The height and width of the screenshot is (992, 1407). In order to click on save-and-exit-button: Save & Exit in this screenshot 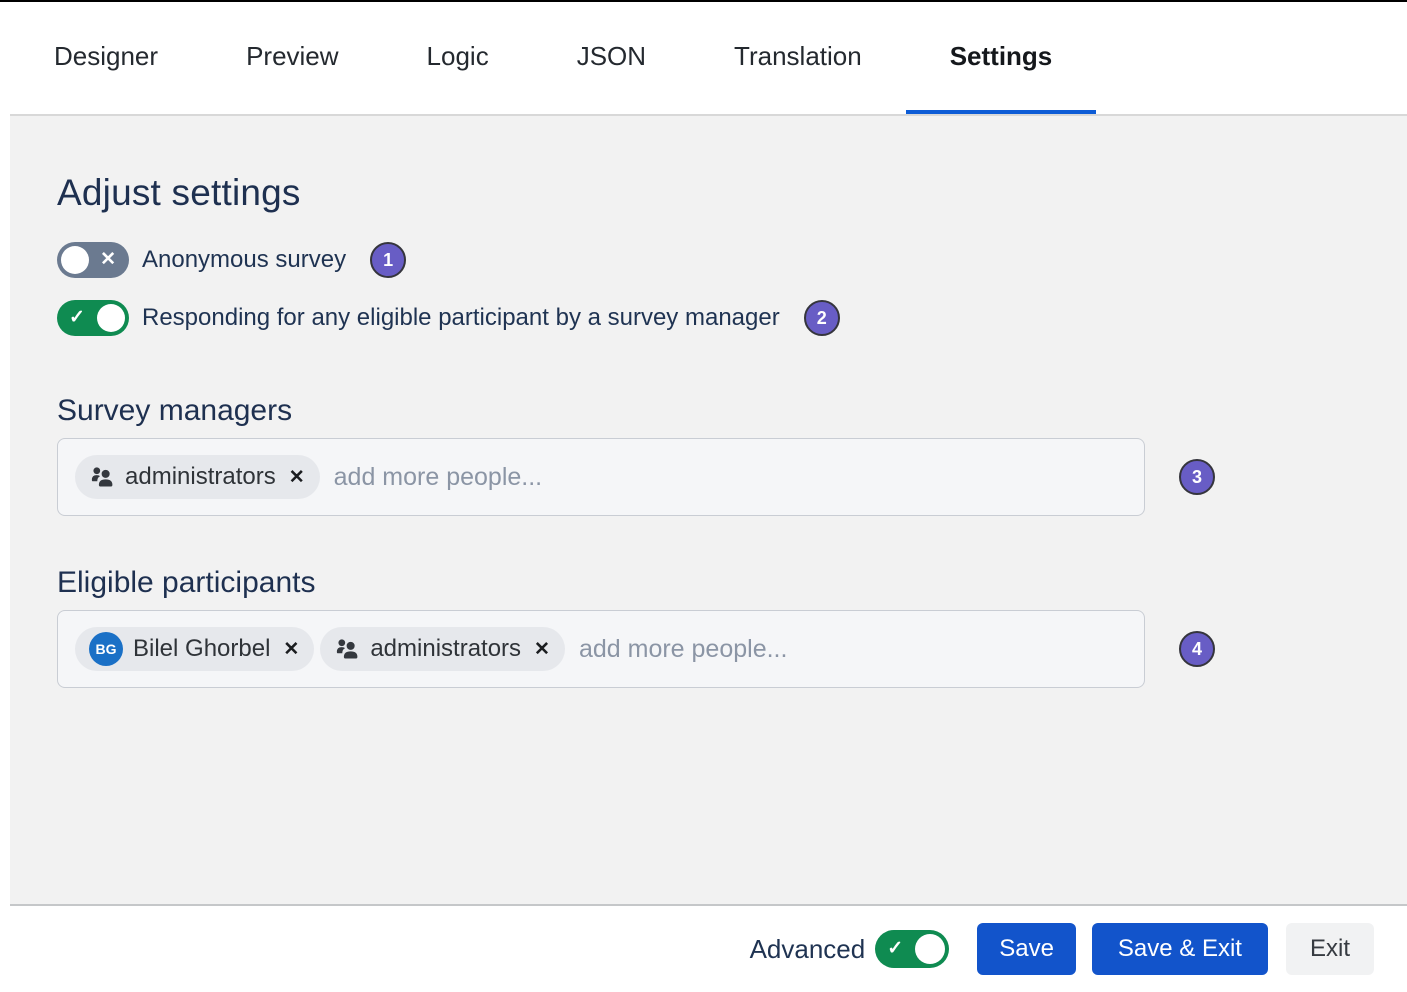, I will do `click(1179, 949)`.